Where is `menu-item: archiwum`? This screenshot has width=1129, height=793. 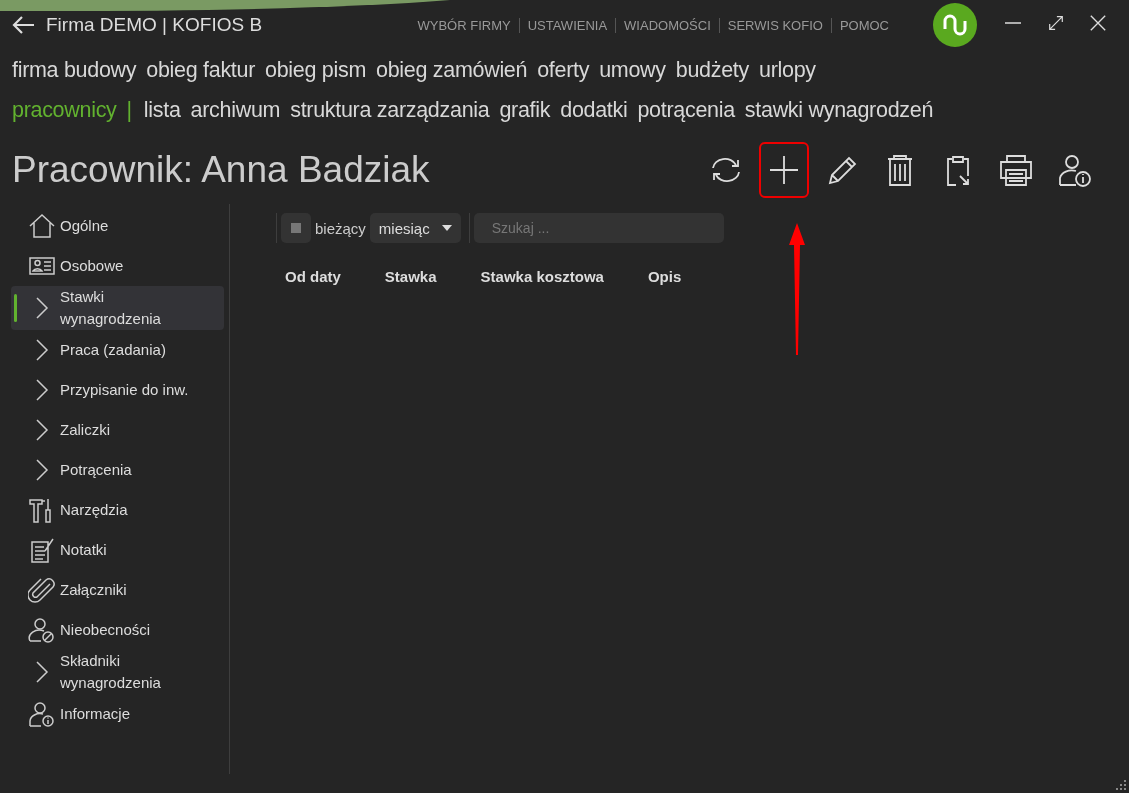 menu-item: archiwum is located at coordinates (235, 110).